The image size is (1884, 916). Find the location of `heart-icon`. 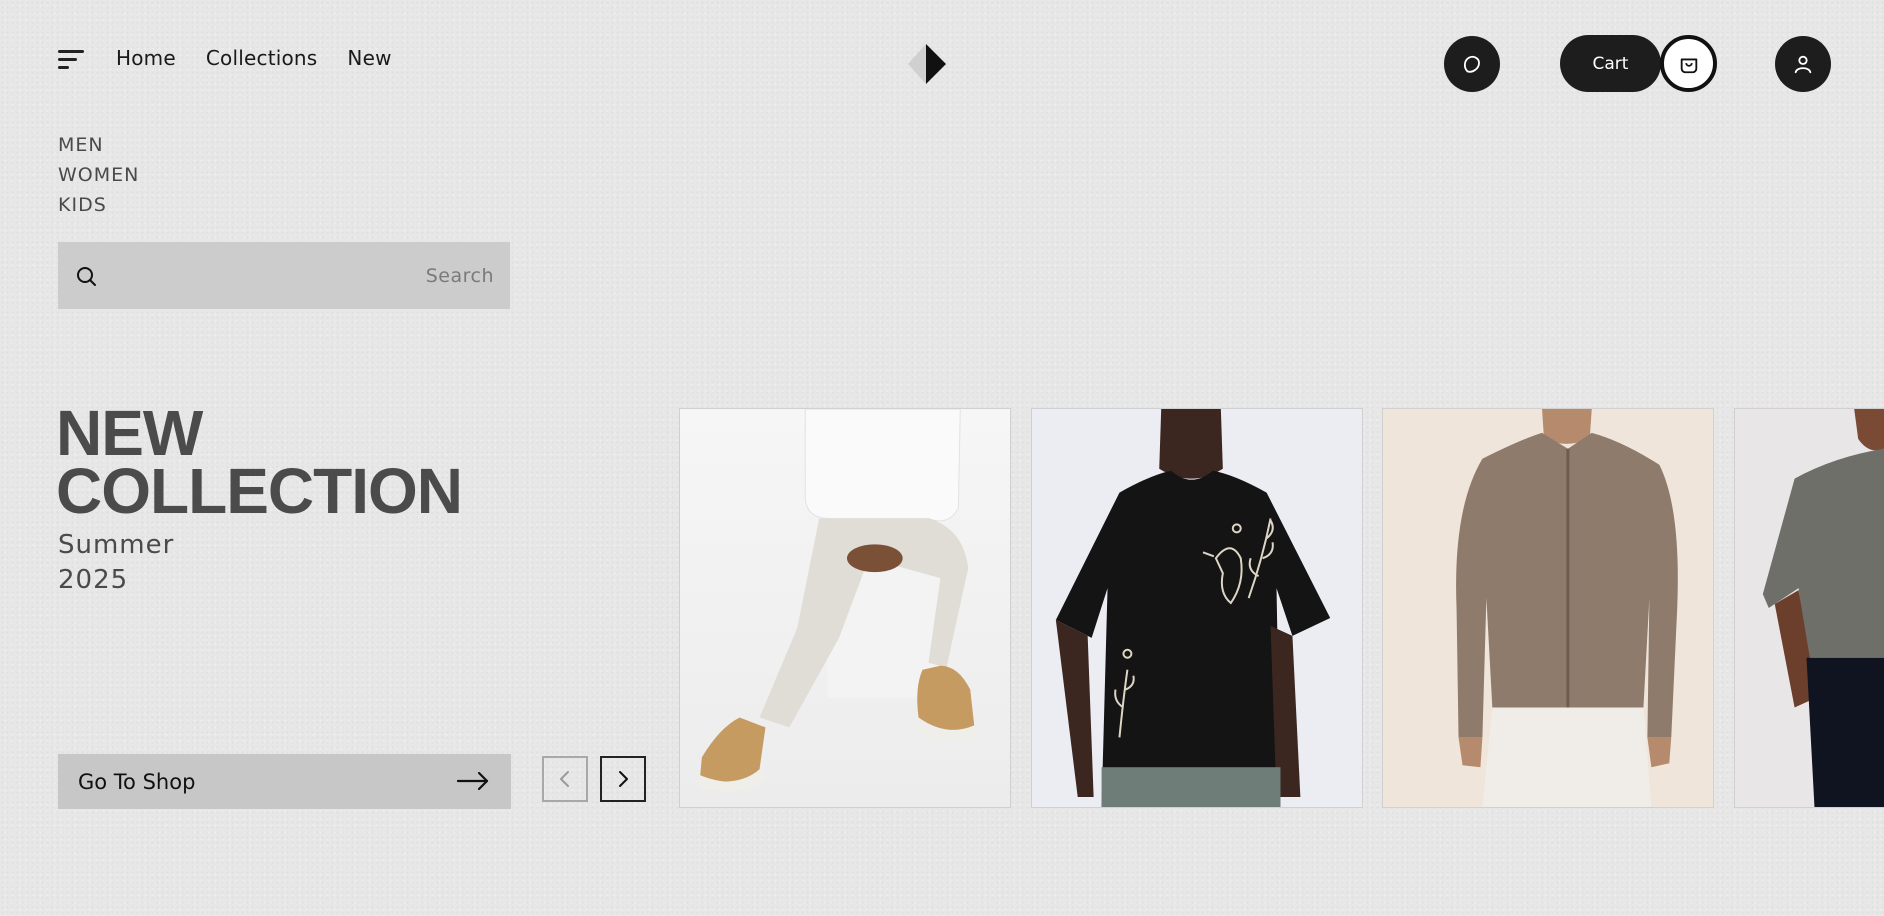

heart-icon is located at coordinates (1471, 64).